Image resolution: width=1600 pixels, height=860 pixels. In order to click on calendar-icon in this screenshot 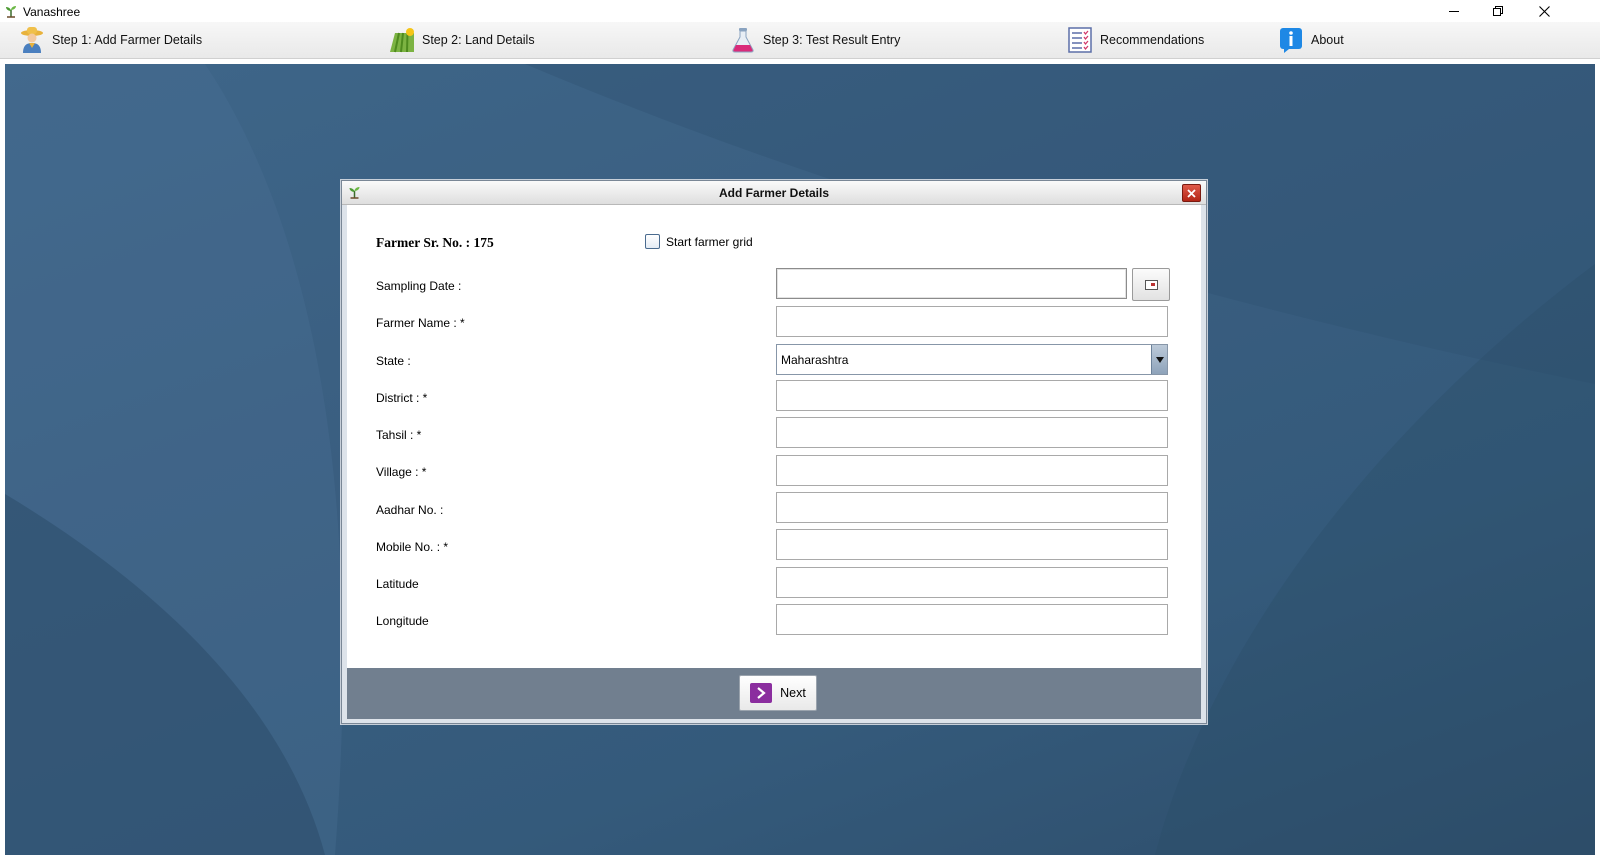, I will do `click(1151, 284)`.